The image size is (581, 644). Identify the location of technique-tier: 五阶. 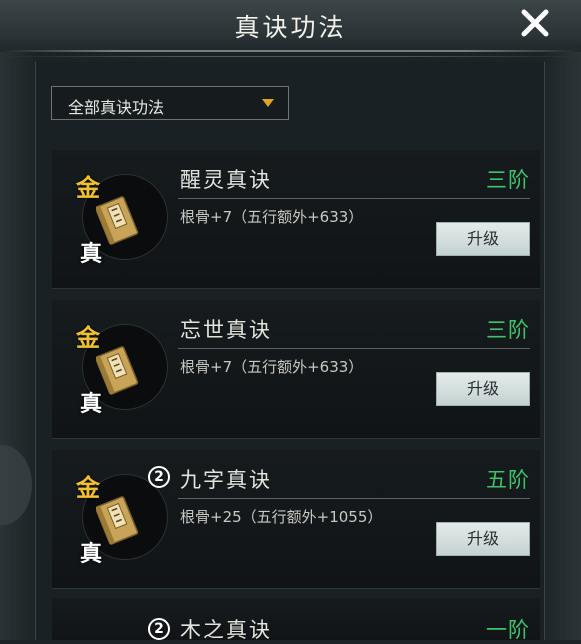
(508, 480).